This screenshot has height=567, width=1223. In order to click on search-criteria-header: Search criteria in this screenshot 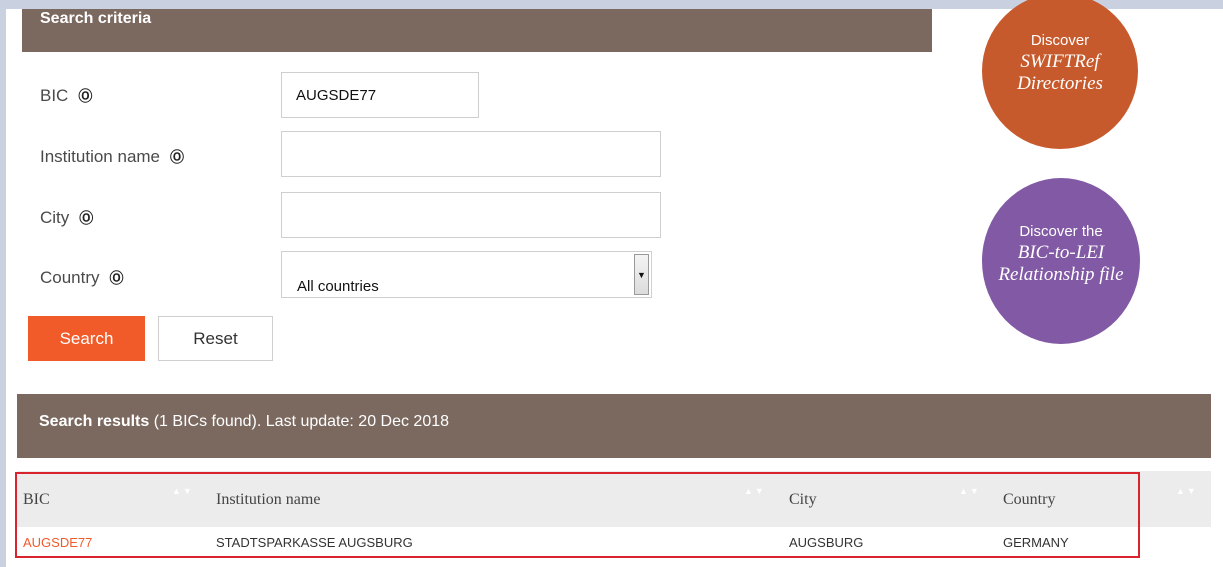, I will do `click(477, 30)`.